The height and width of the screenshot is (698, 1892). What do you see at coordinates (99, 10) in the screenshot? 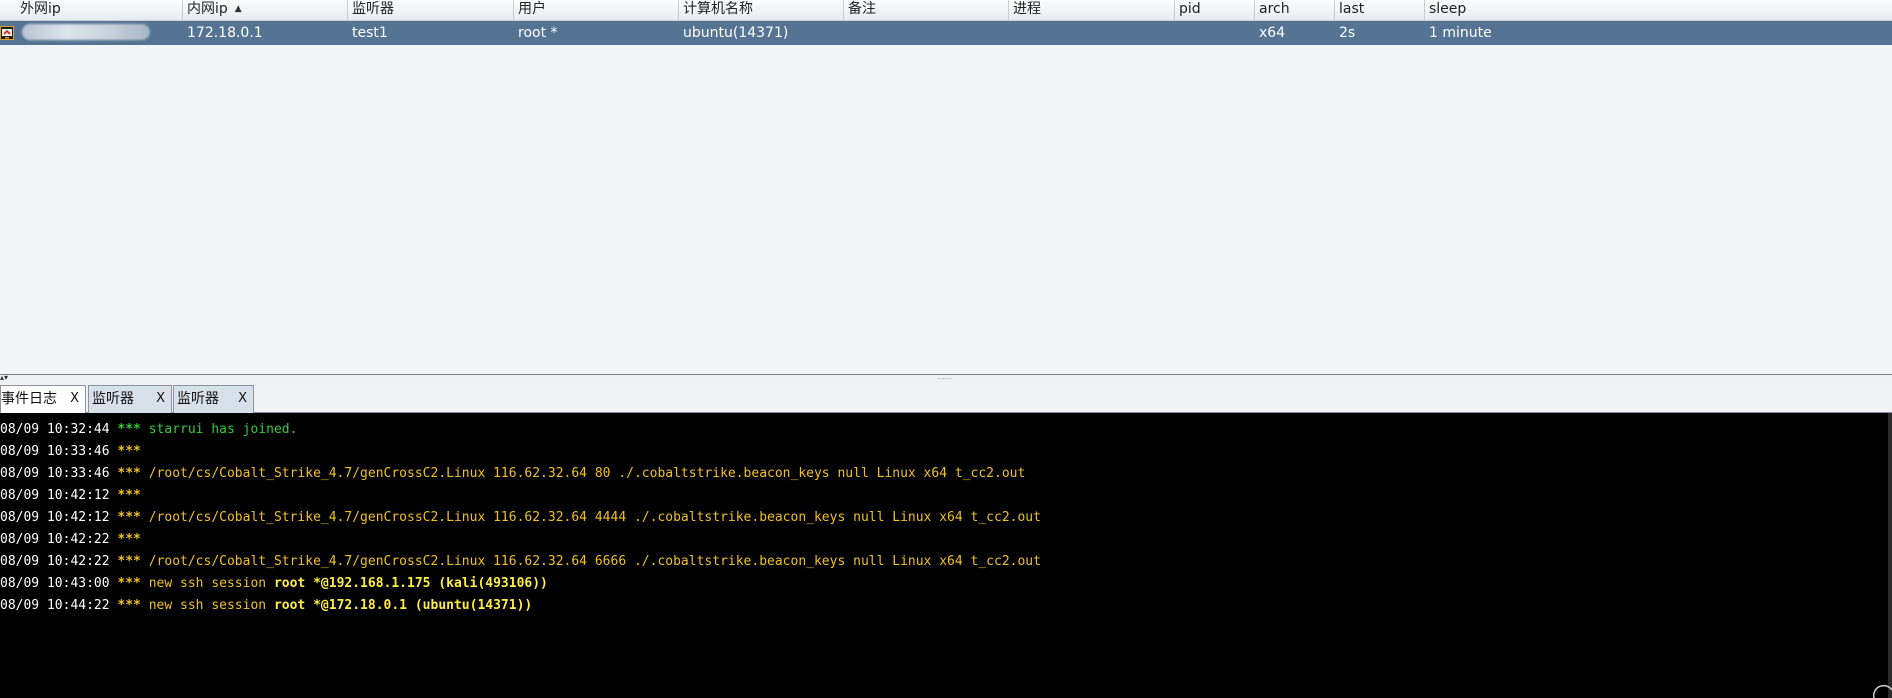
I see `column-header-external-ip: 外网ip` at bounding box center [99, 10].